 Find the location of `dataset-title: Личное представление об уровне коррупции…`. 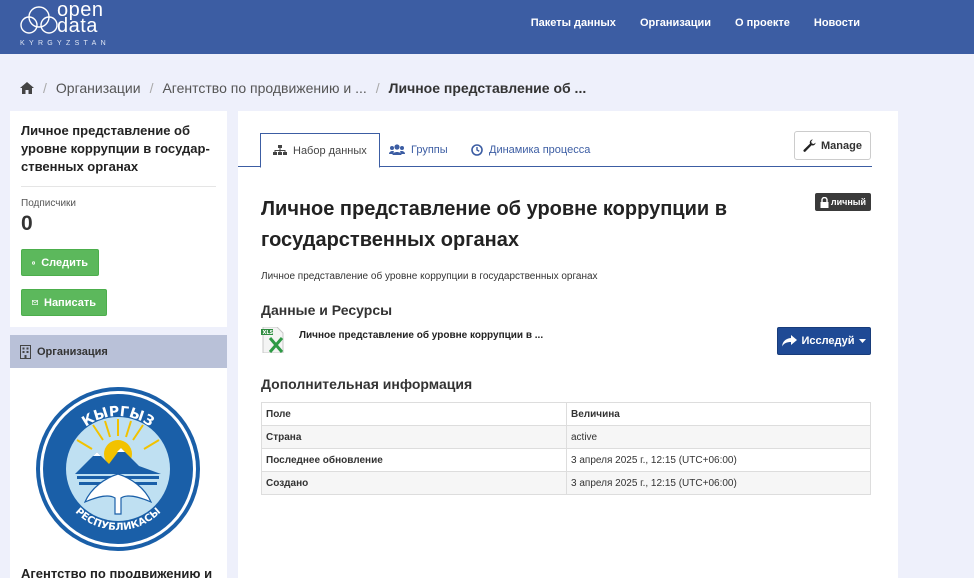

dataset-title: Личное представление об уровне коррупции… is located at coordinates (494, 224).